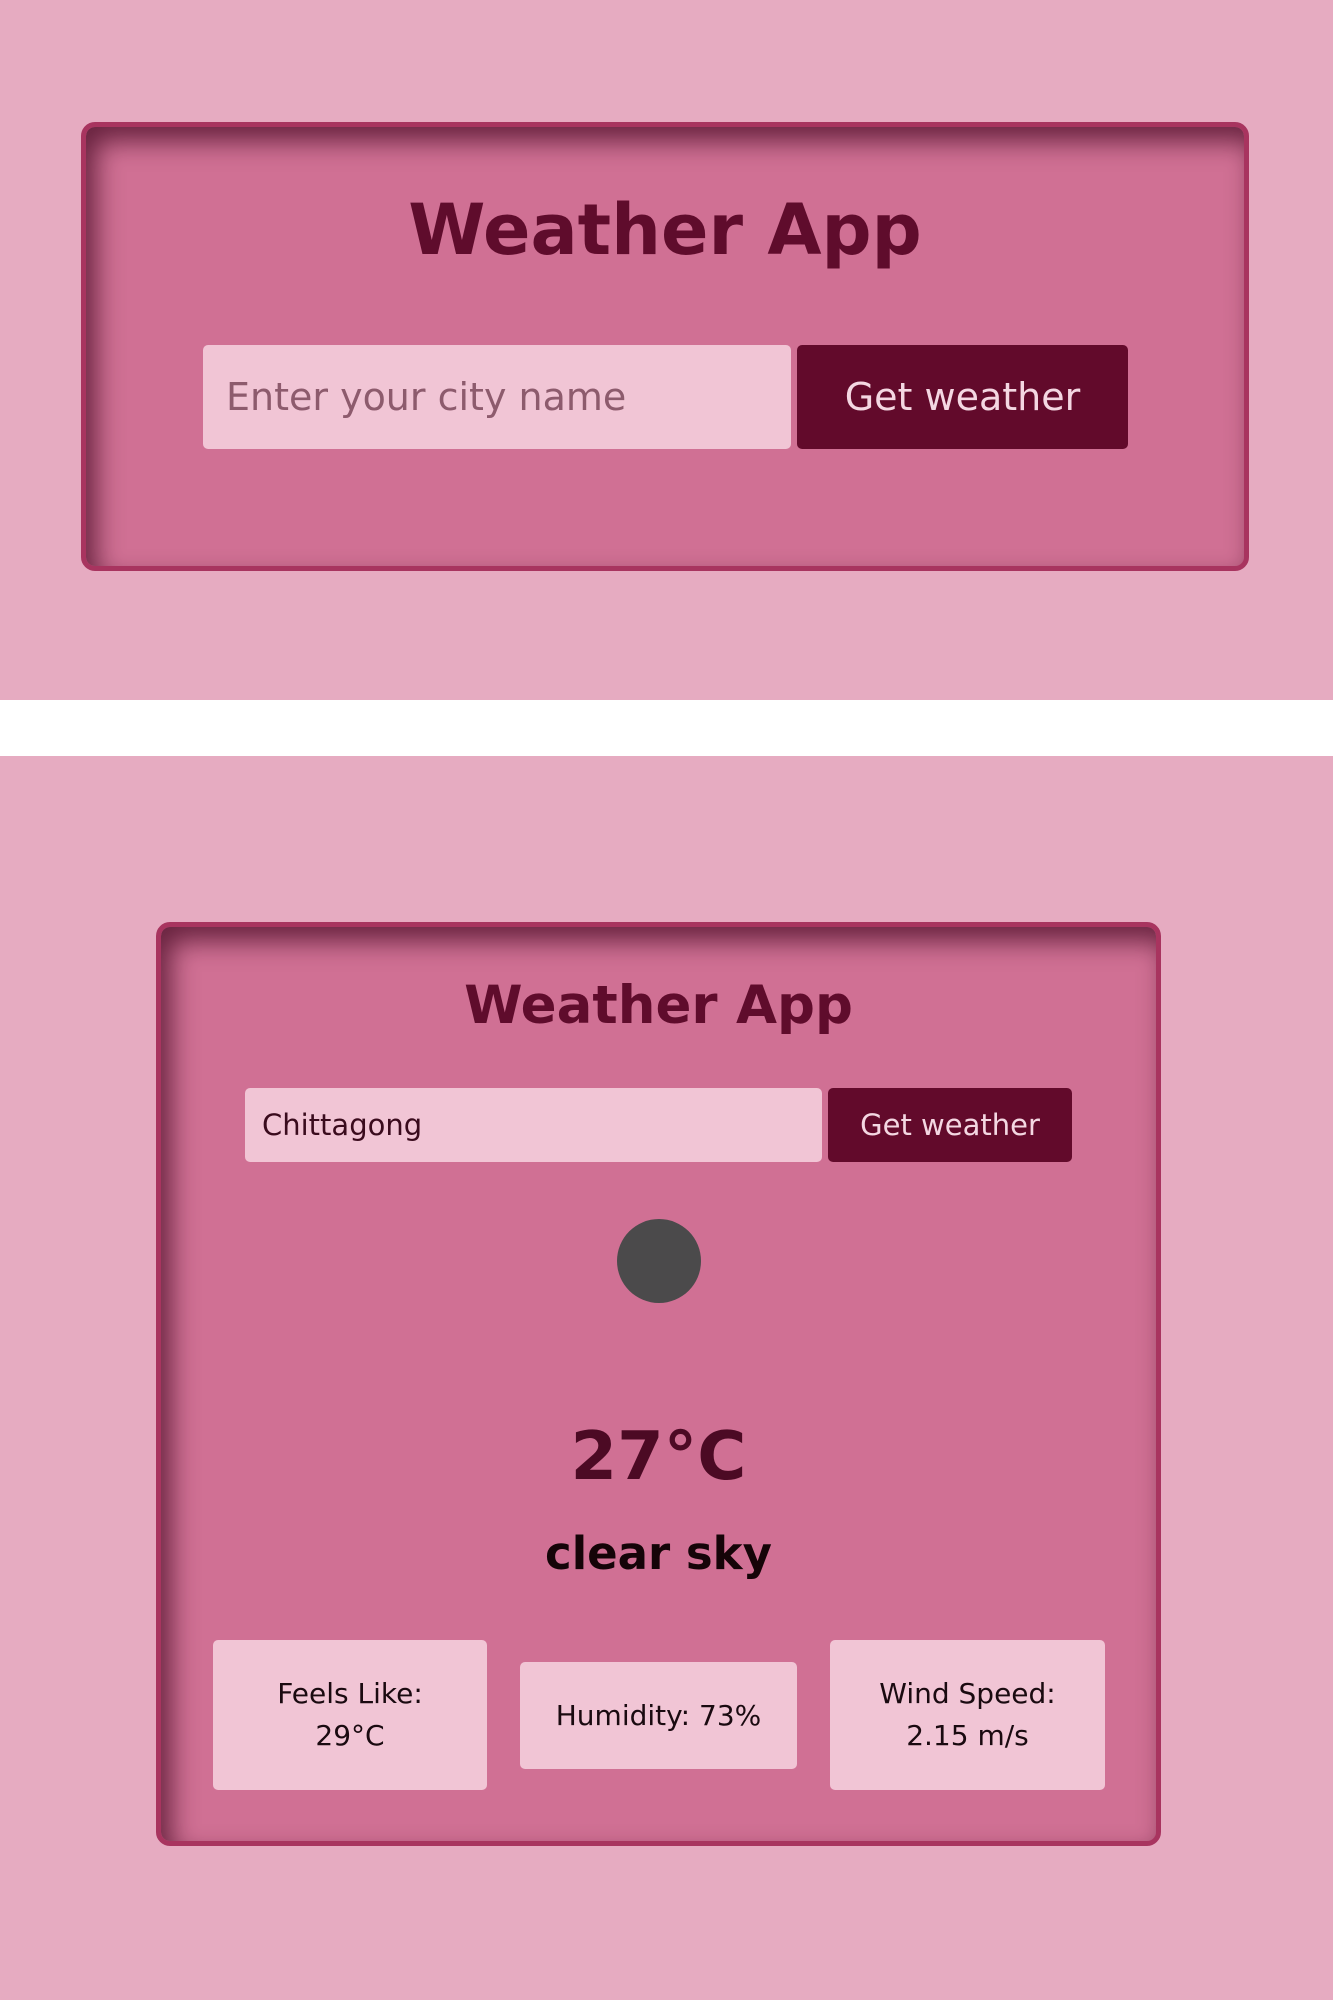  Describe the element at coordinates (967, 1715) in the screenshot. I see `wind-speed-card: Wind Speed: 2.15 m/s` at that location.